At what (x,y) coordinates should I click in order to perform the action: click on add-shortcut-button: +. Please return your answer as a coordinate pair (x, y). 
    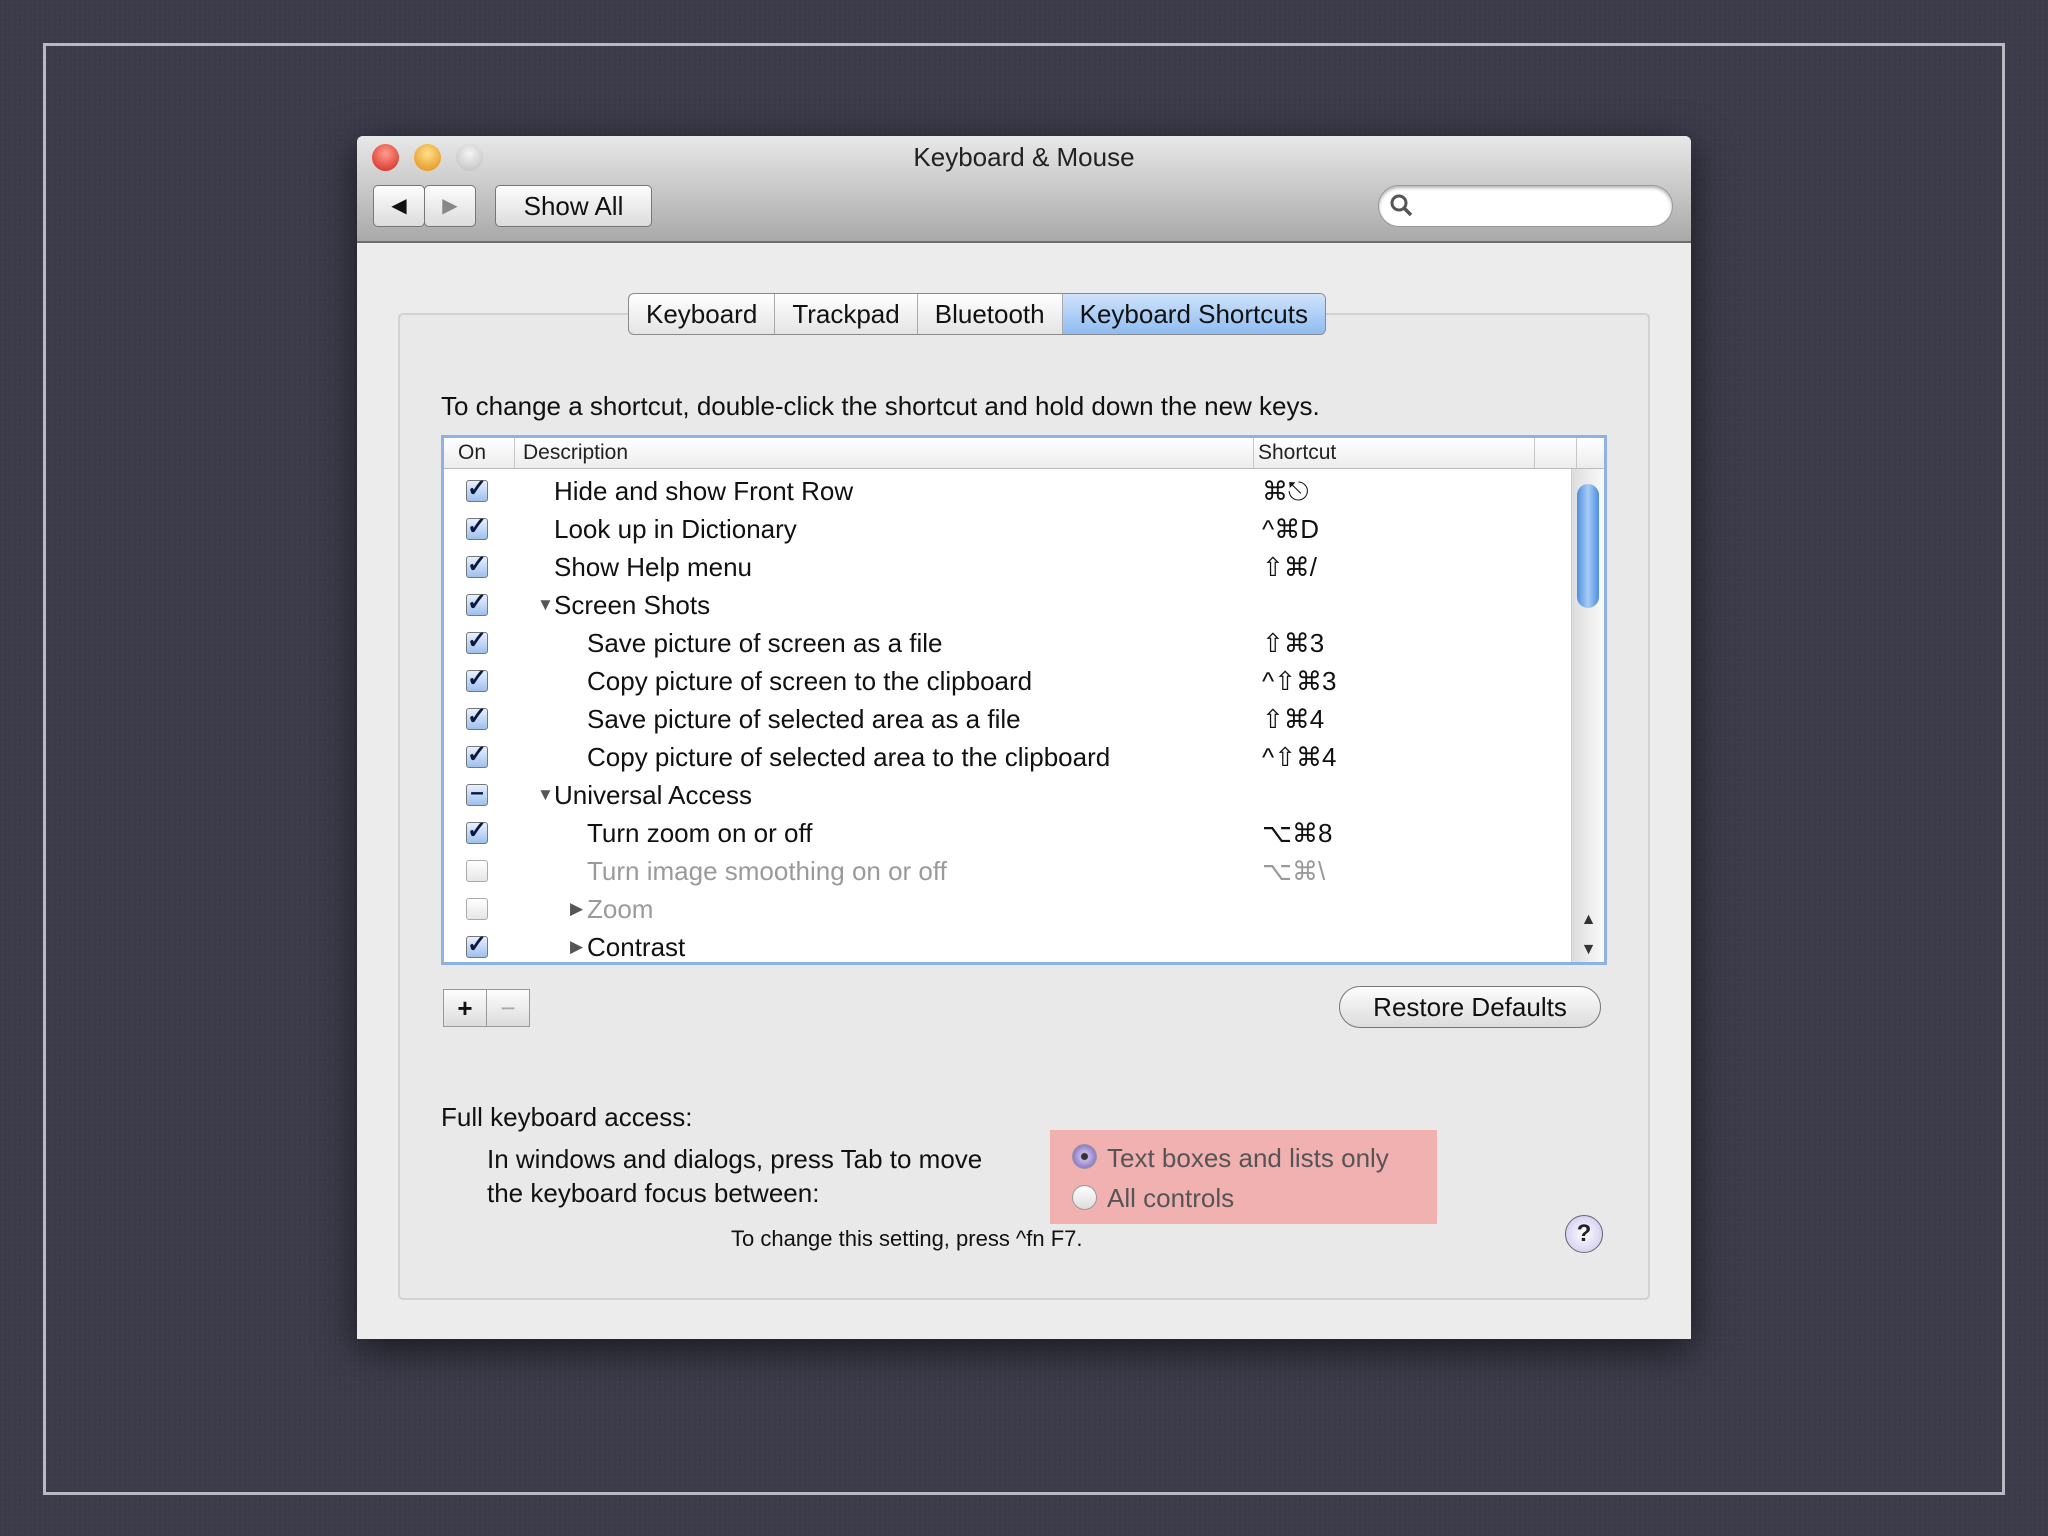
    Looking at the image, I should click on (465, 1008).